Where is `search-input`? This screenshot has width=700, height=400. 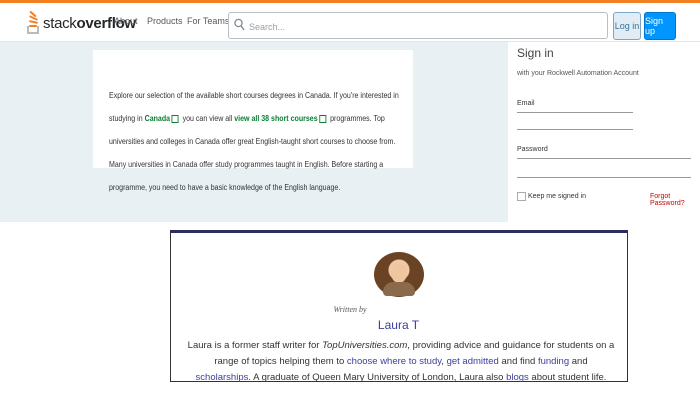
search-input is located at coordinates (424, 26).